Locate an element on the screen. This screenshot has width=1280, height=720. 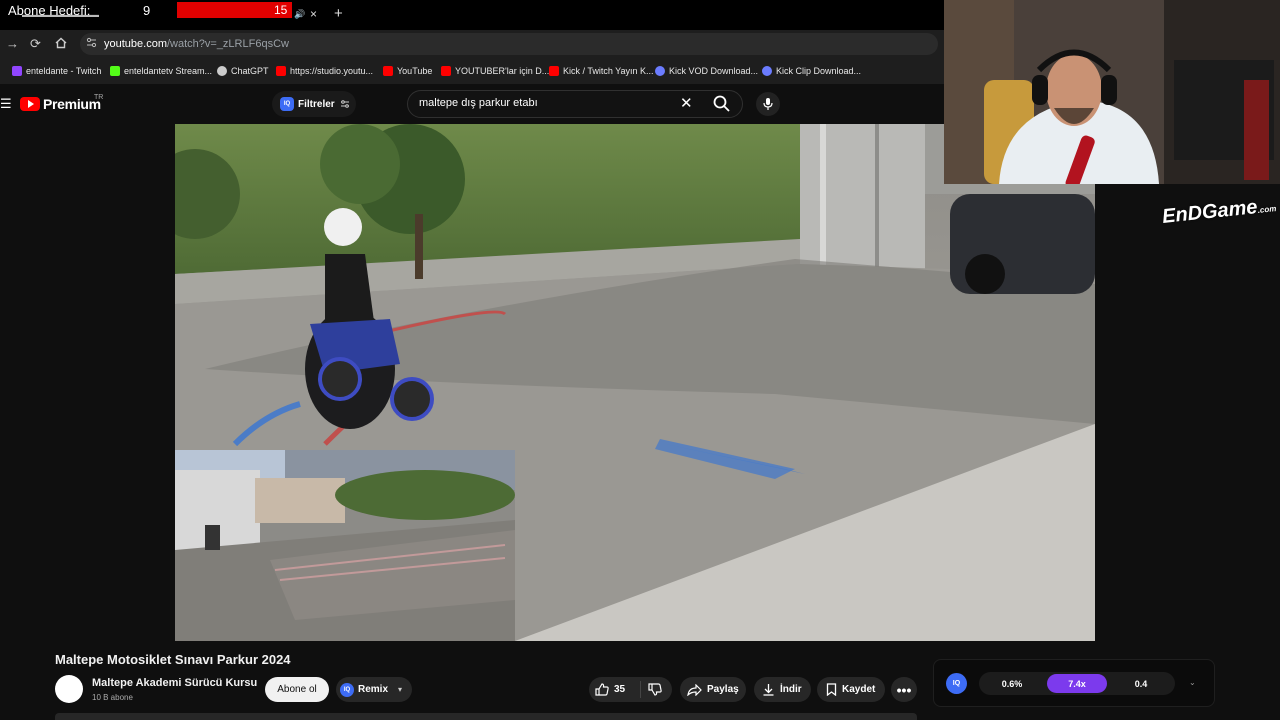
share-icon is located at coordinates (694, 689).